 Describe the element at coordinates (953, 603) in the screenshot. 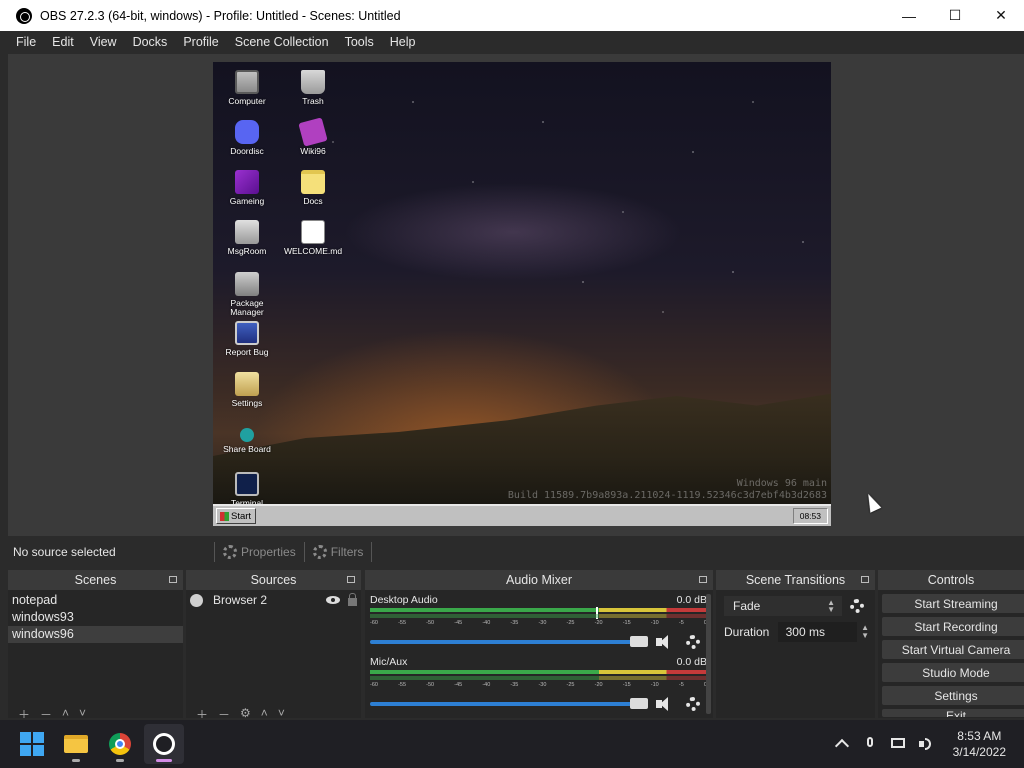

I see `start-streaming-button: Start Streaming` at that location.